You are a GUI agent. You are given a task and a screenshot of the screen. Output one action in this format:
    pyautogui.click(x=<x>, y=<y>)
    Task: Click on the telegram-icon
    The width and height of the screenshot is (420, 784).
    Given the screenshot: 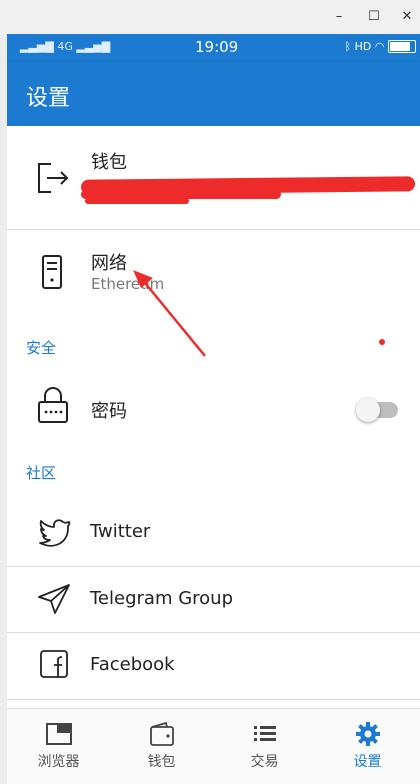 What is the action you would take?
    pyautogui.click(x=57, y=601)
    